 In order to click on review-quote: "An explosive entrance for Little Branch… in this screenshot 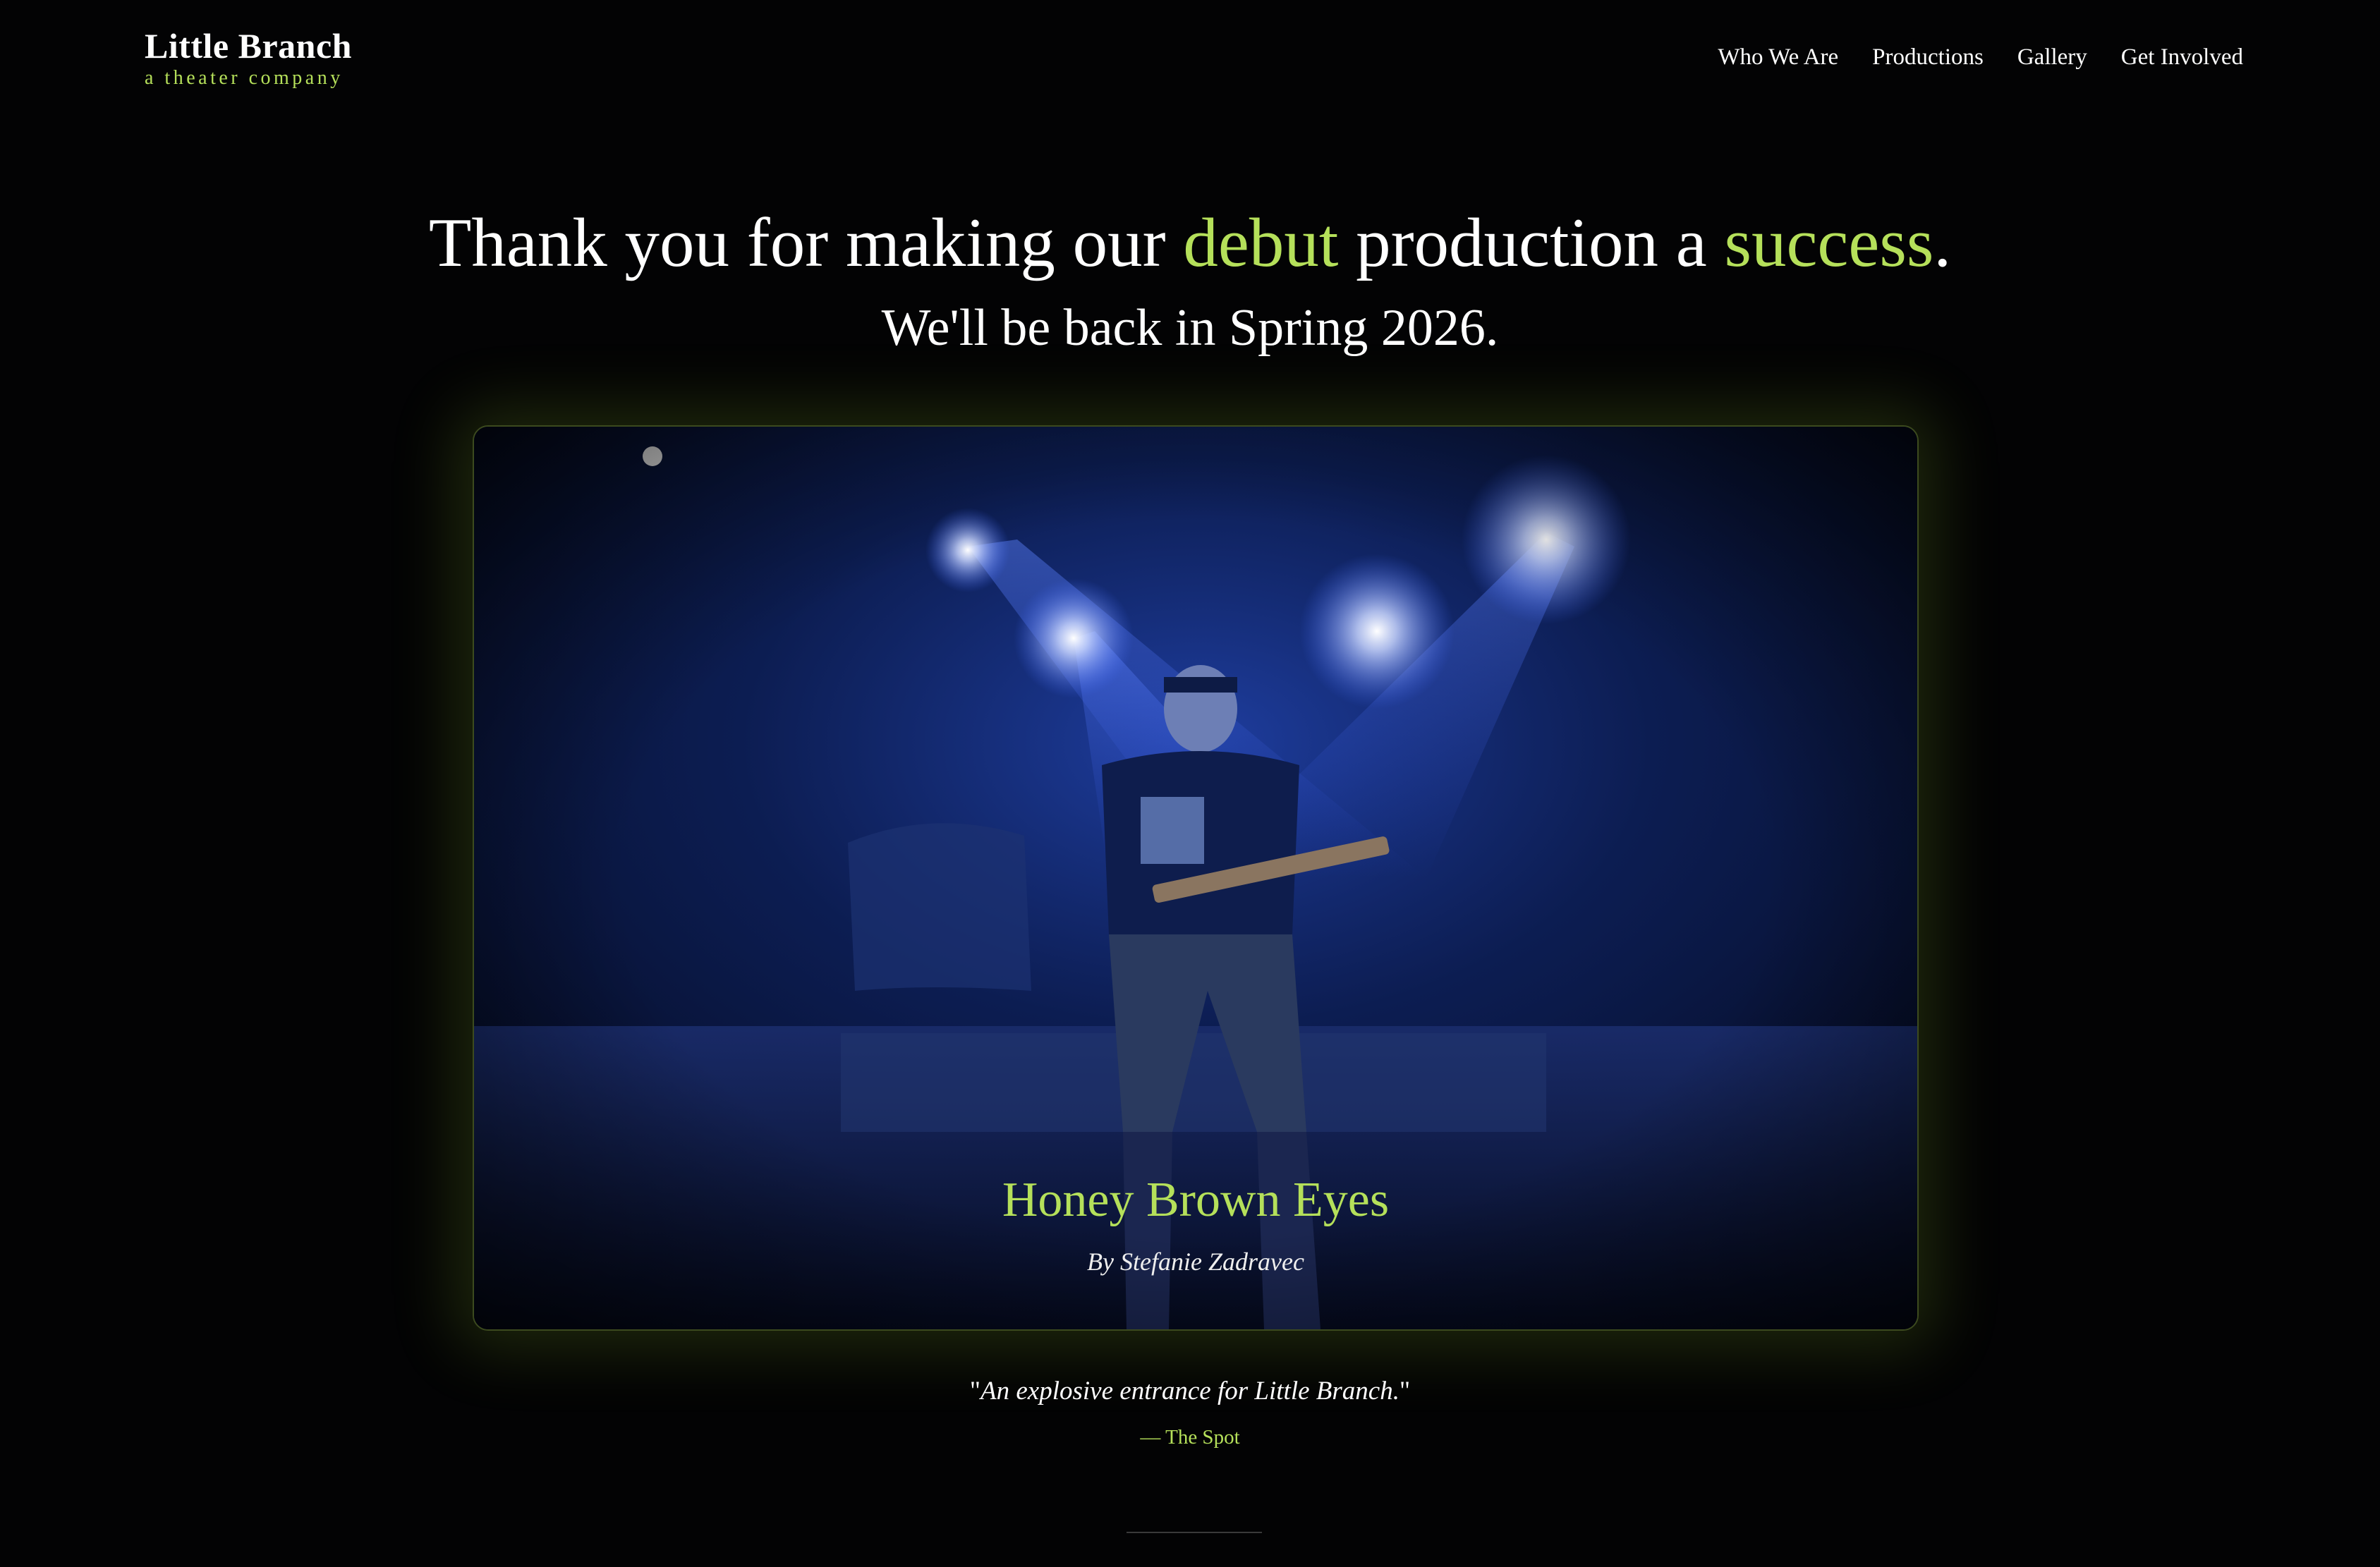, I will do `click(1190, 1391)`.